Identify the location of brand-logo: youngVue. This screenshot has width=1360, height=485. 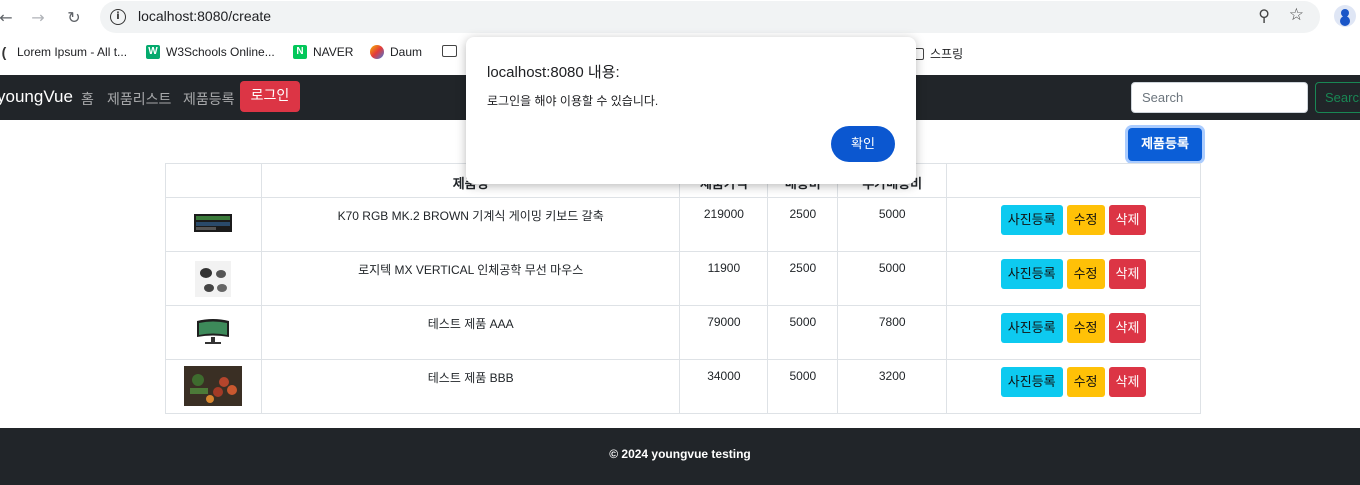
(36, 97).